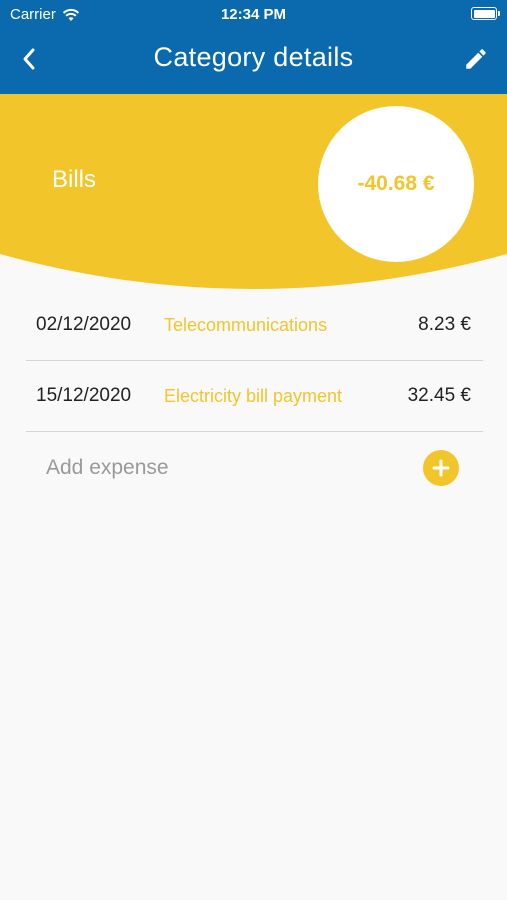  Describe the element at coordinates (254, 467) in the screenshot. I see `add-expense-row: Add expense` at that location.